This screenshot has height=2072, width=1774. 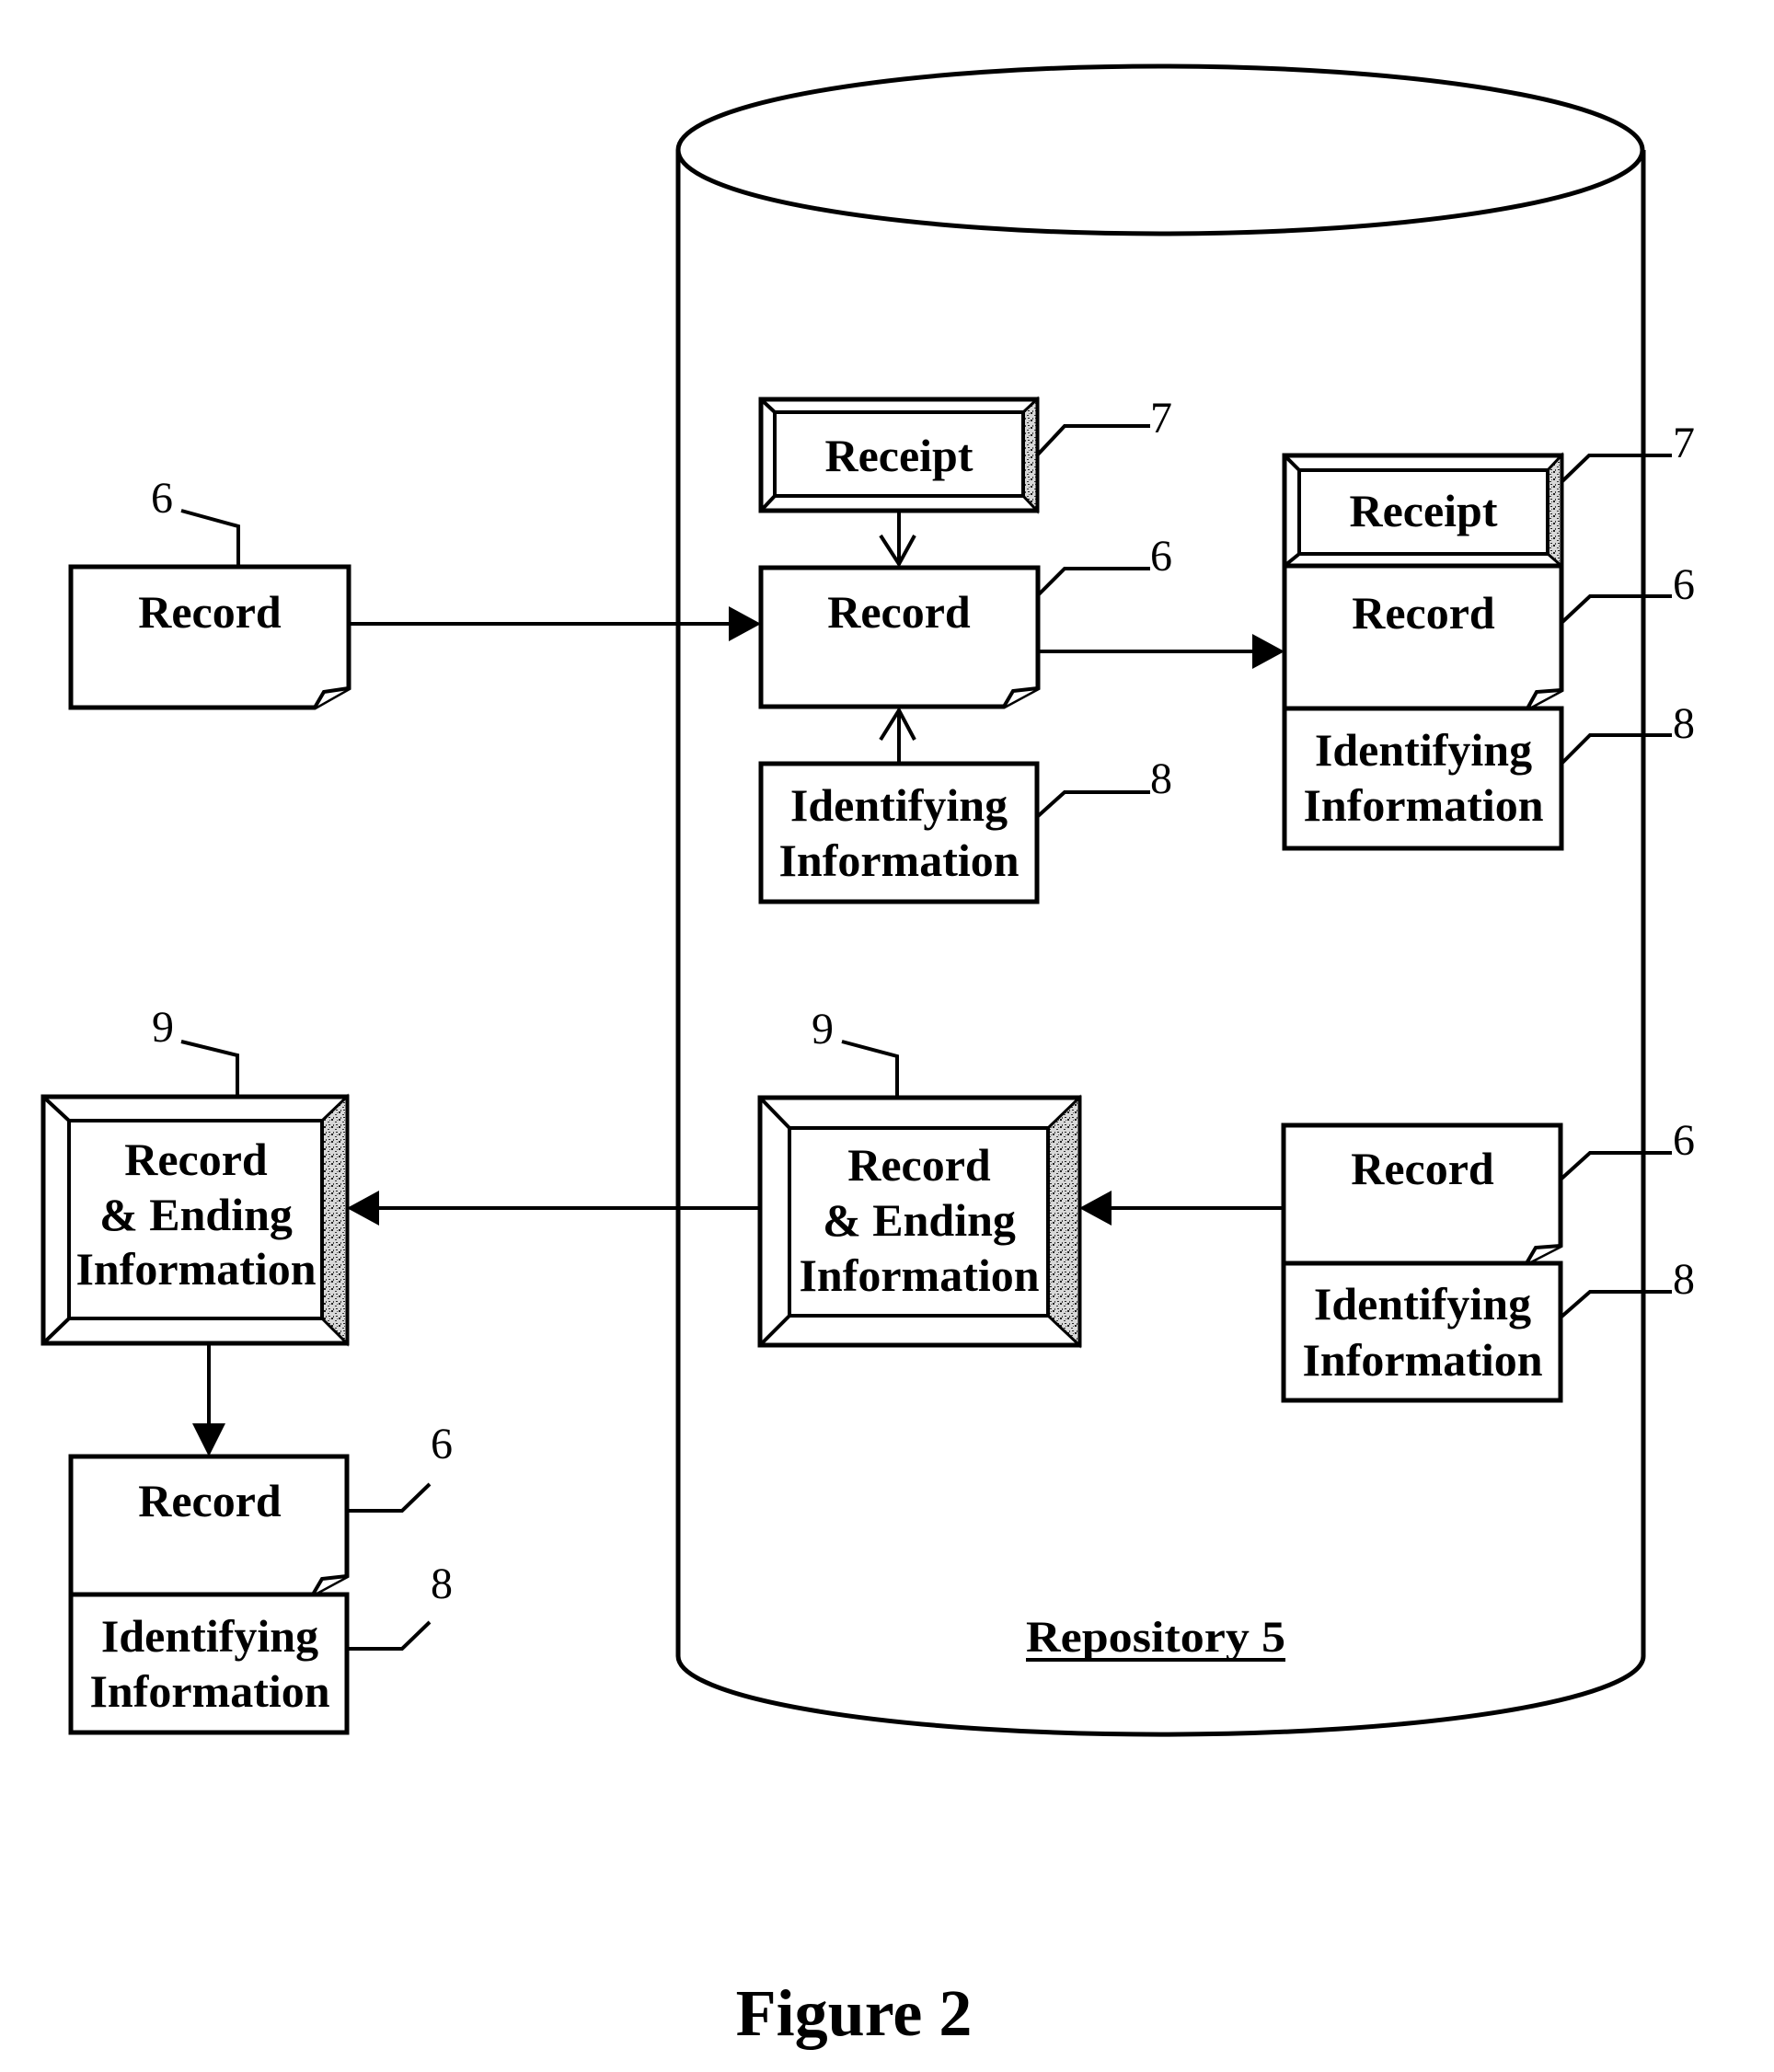 I want to click on input-record-node: Record 6, so click(x=210, y=592).